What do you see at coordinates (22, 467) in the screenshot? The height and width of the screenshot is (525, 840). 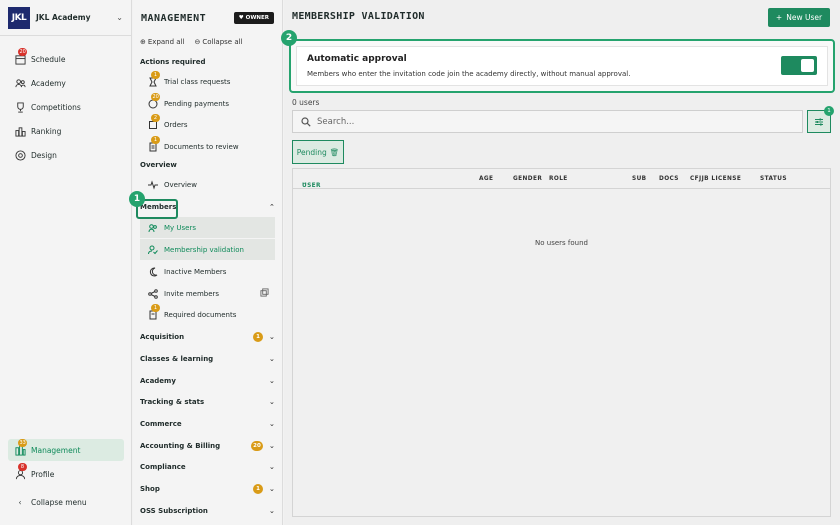 I see `profile-badge: 8` at bounding box center [22, 467].